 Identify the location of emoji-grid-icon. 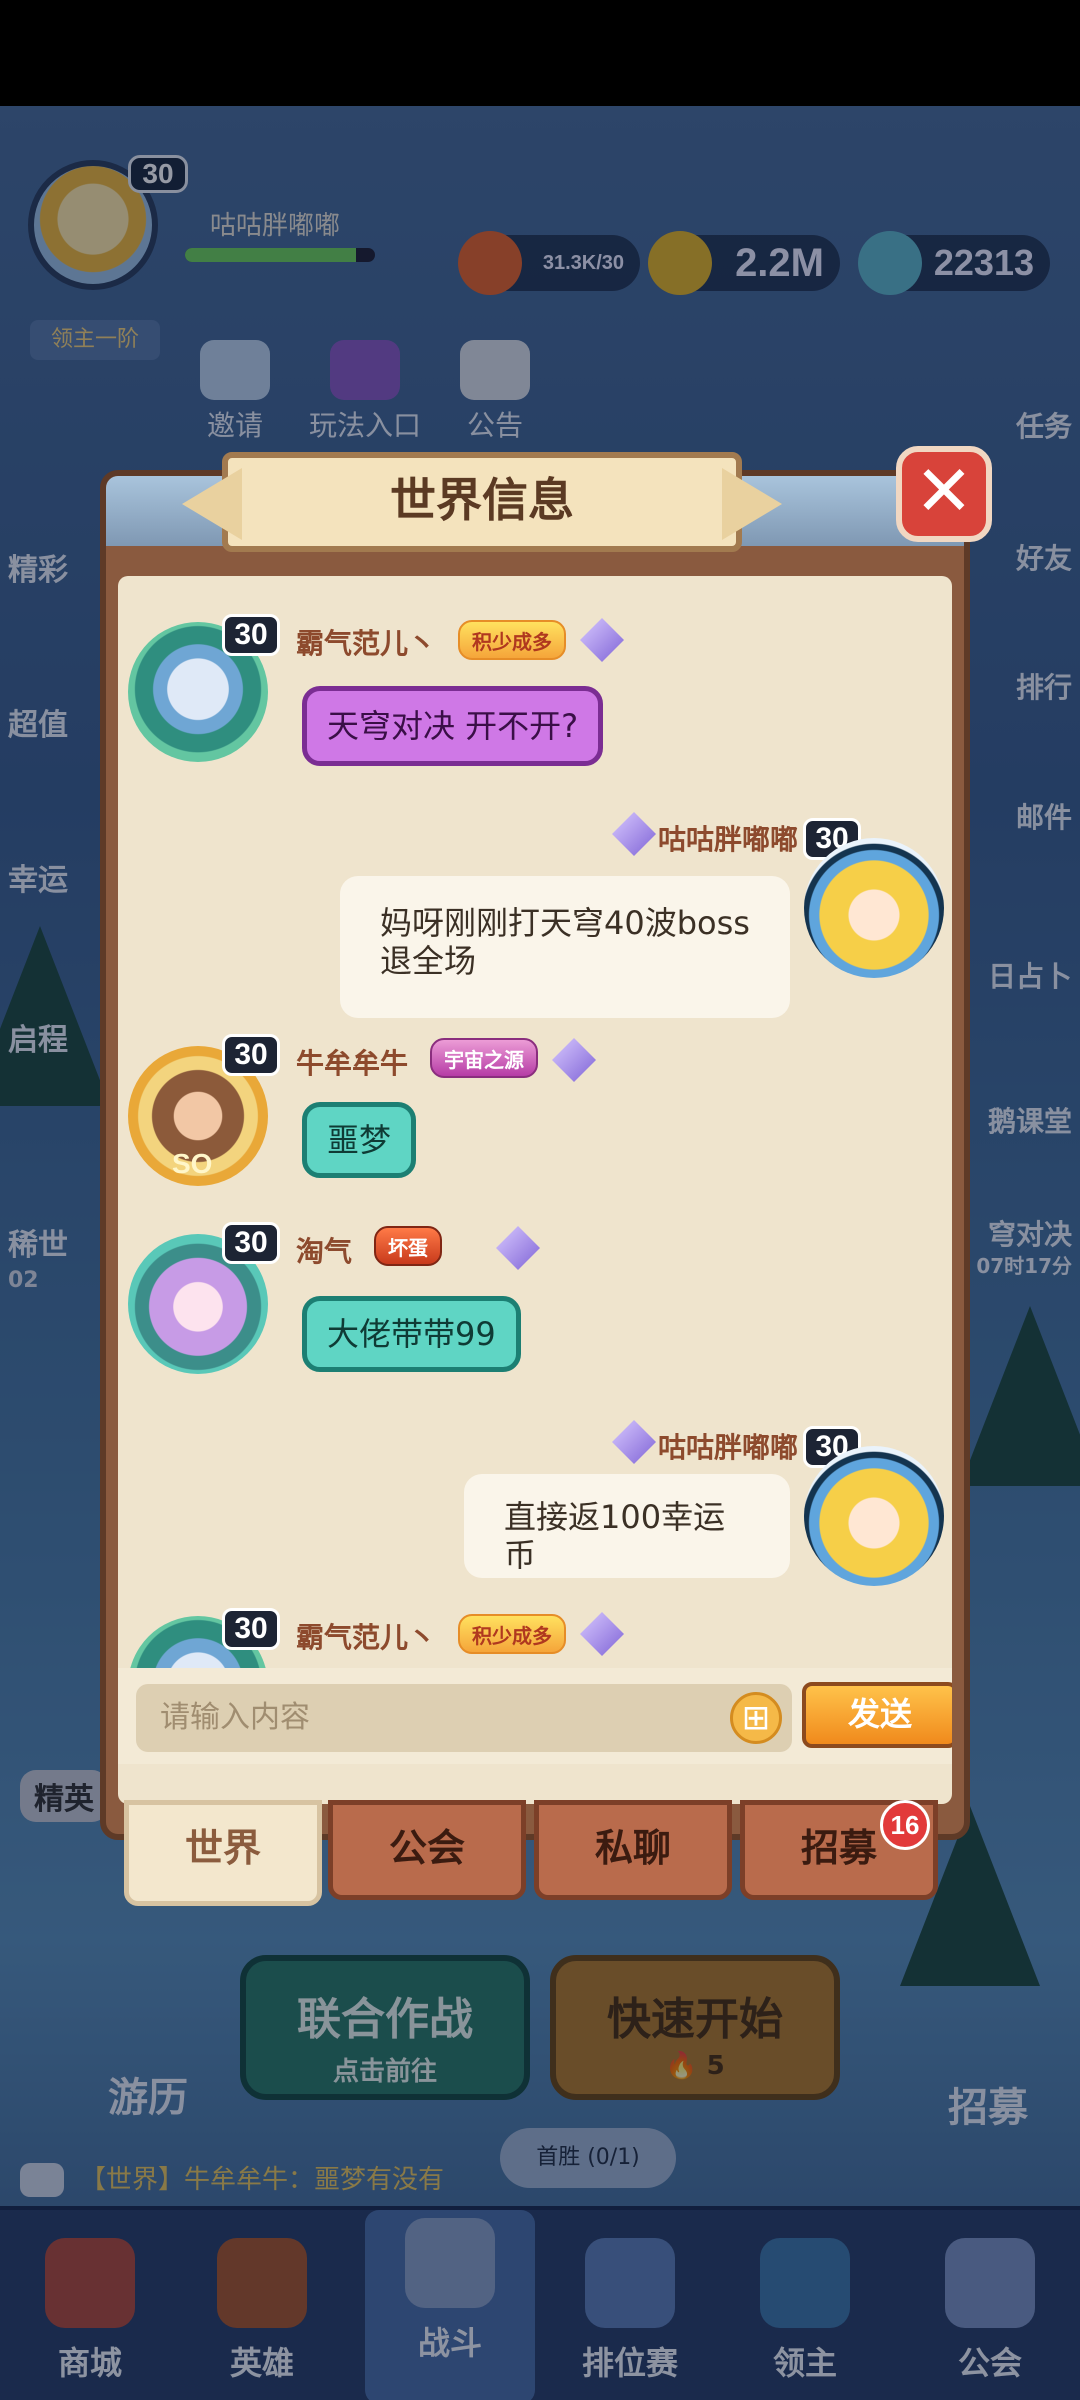
(756, 1718).